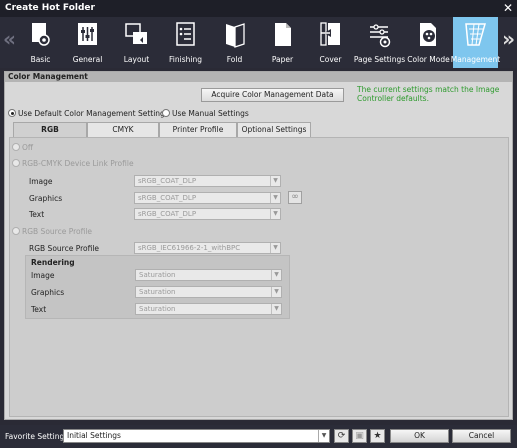 This screenshot has height=448, width=517. Describe the element at coordinates (428, 34) in the screenshot. I see `color-mode-icon` at that location.